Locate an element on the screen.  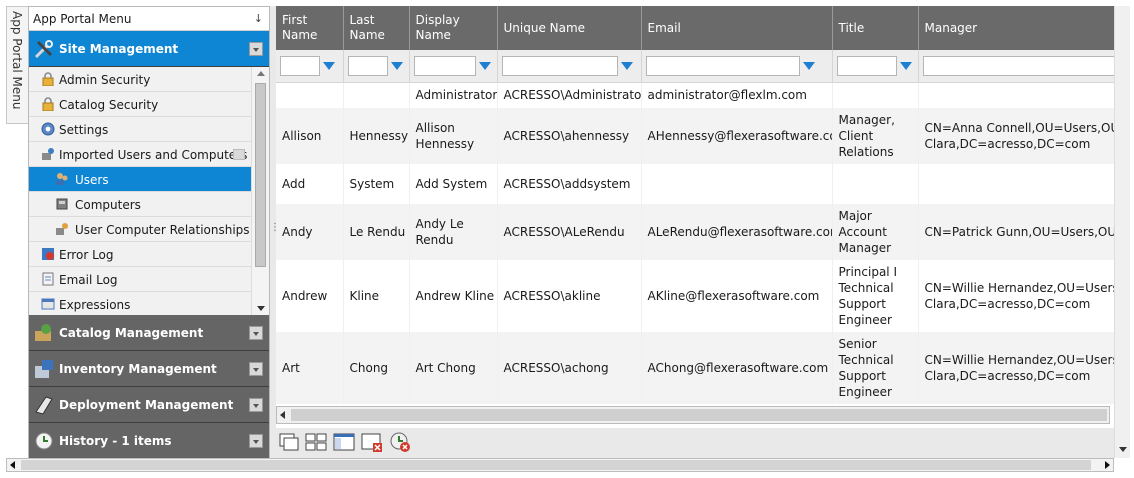
manager-filter-input is located at coordinates (1018, 65).